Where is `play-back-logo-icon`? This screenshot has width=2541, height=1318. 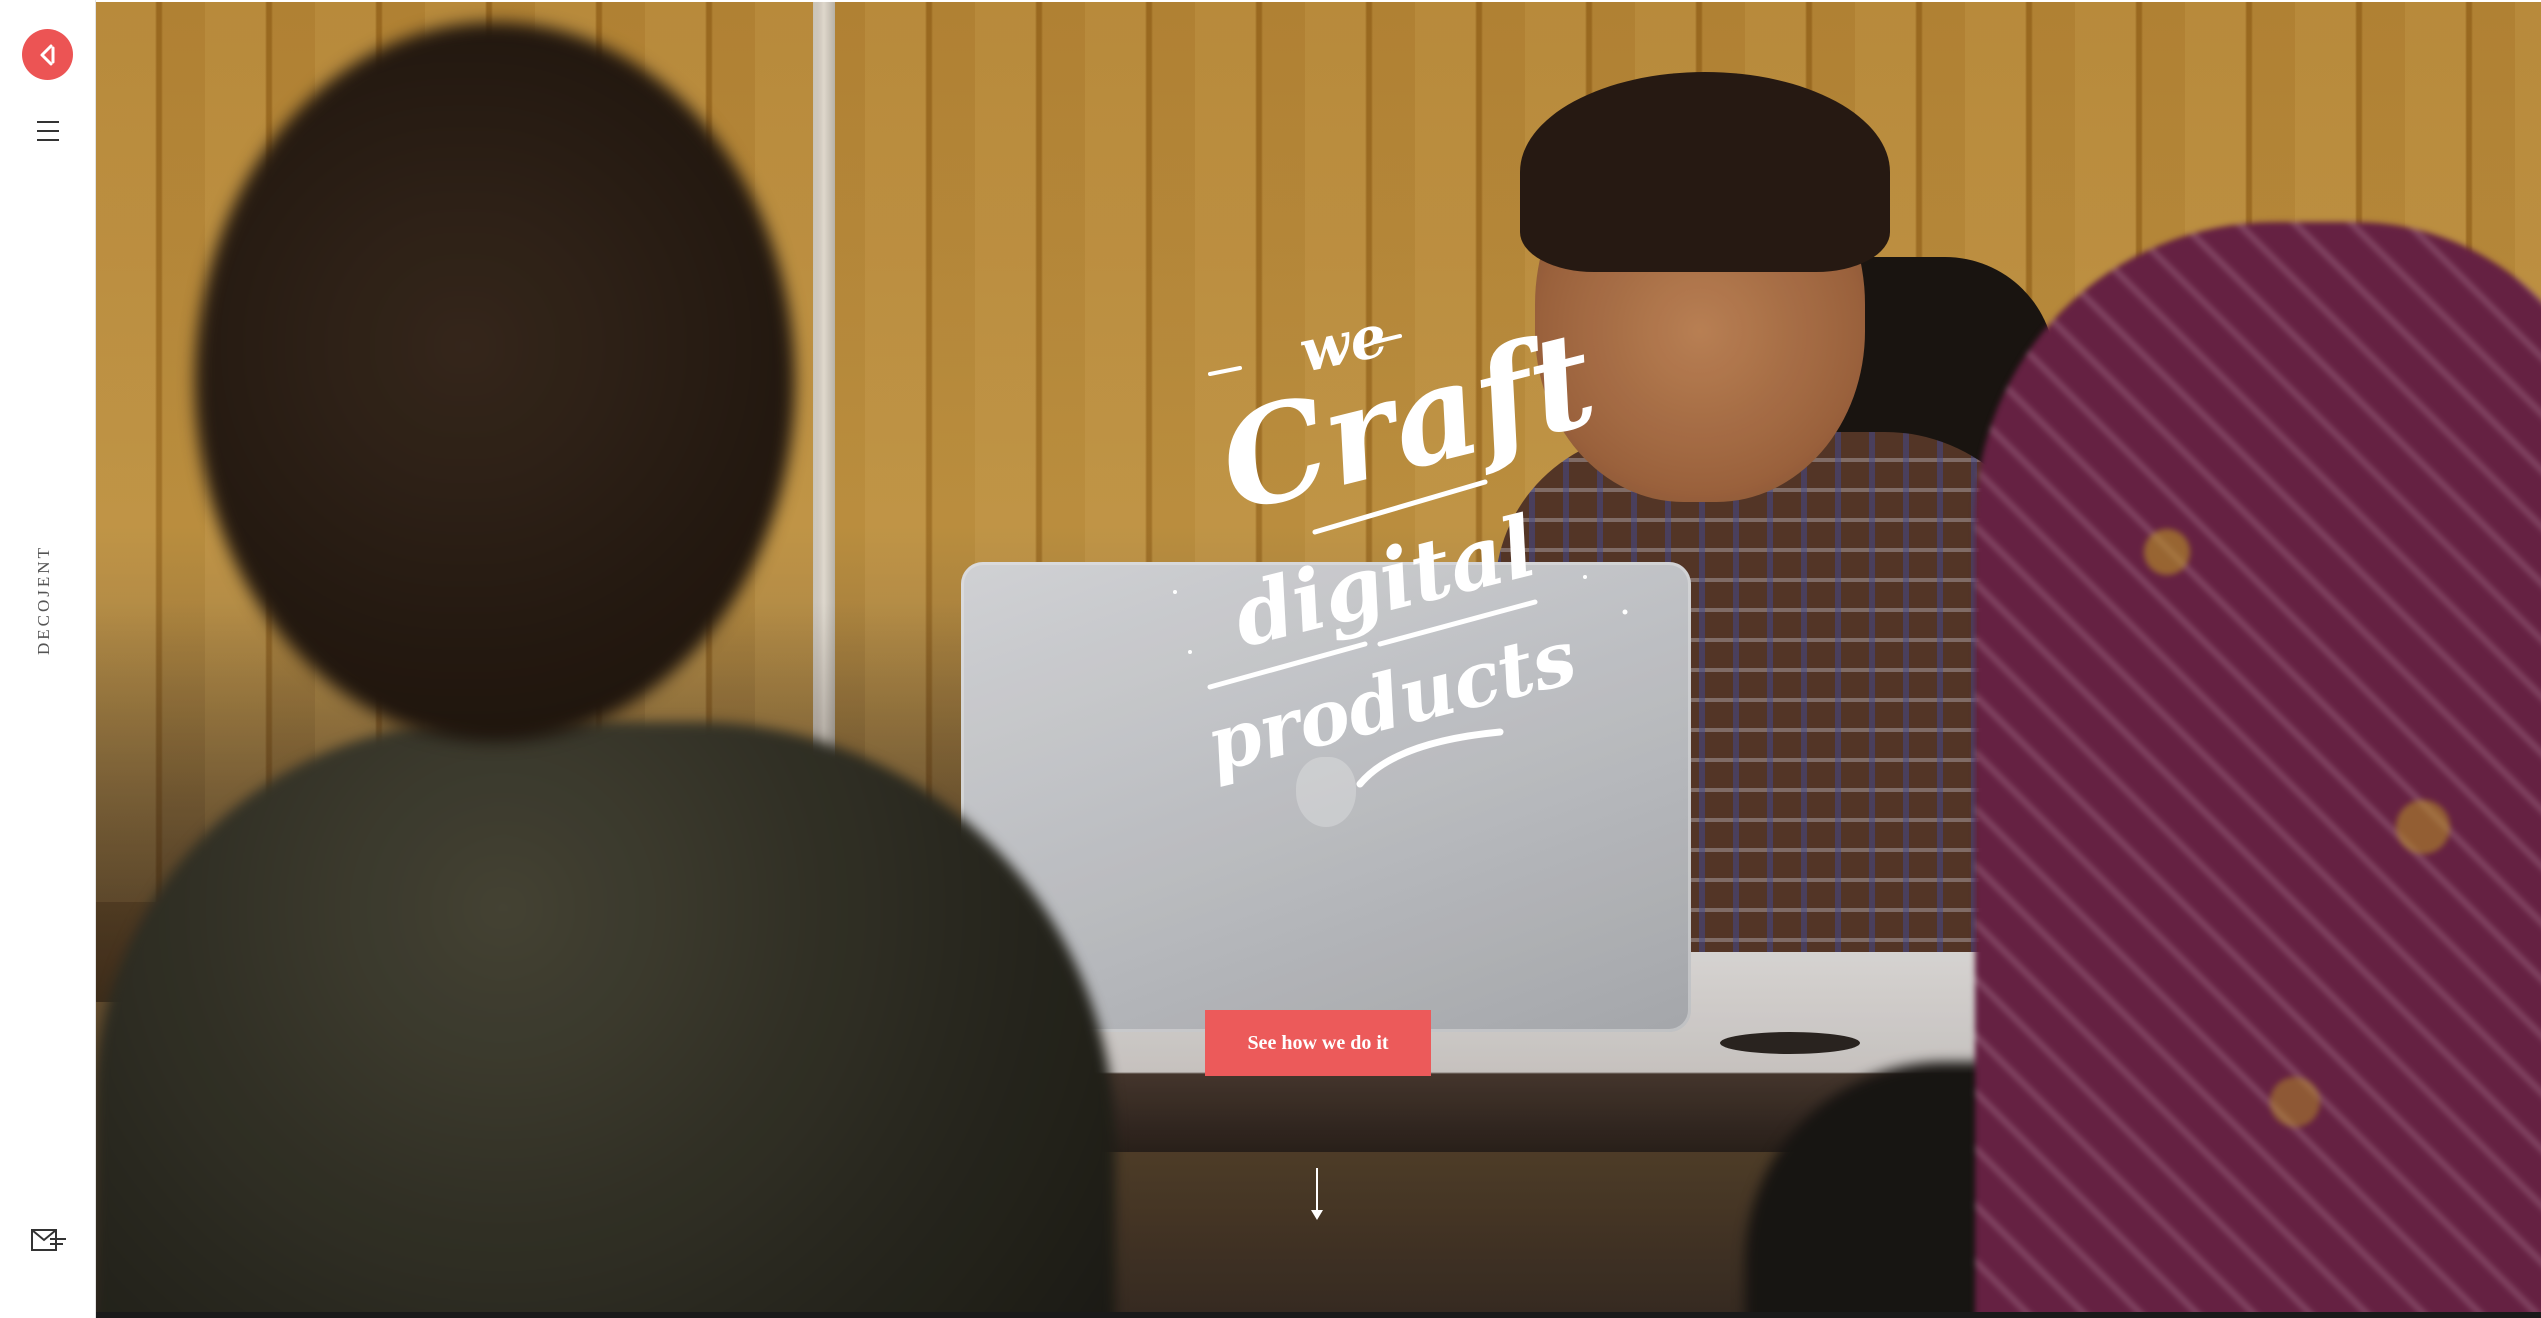
play-back-logo-icon is located at coordinates (47, 54).